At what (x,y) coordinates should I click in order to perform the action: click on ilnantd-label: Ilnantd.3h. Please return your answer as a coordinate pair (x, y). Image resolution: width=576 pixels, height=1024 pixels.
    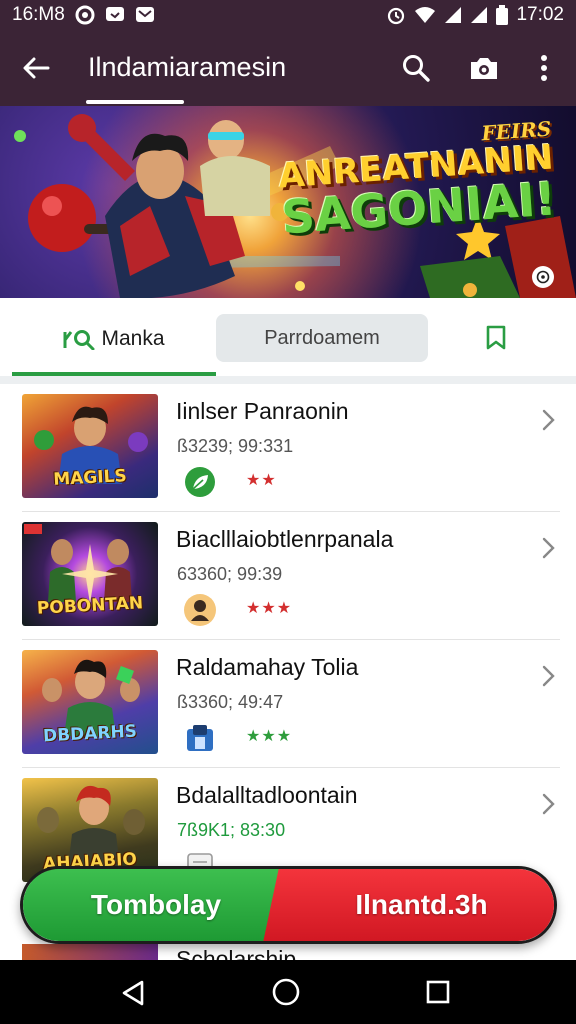
    Looking at the image, I should click on (421, 904).